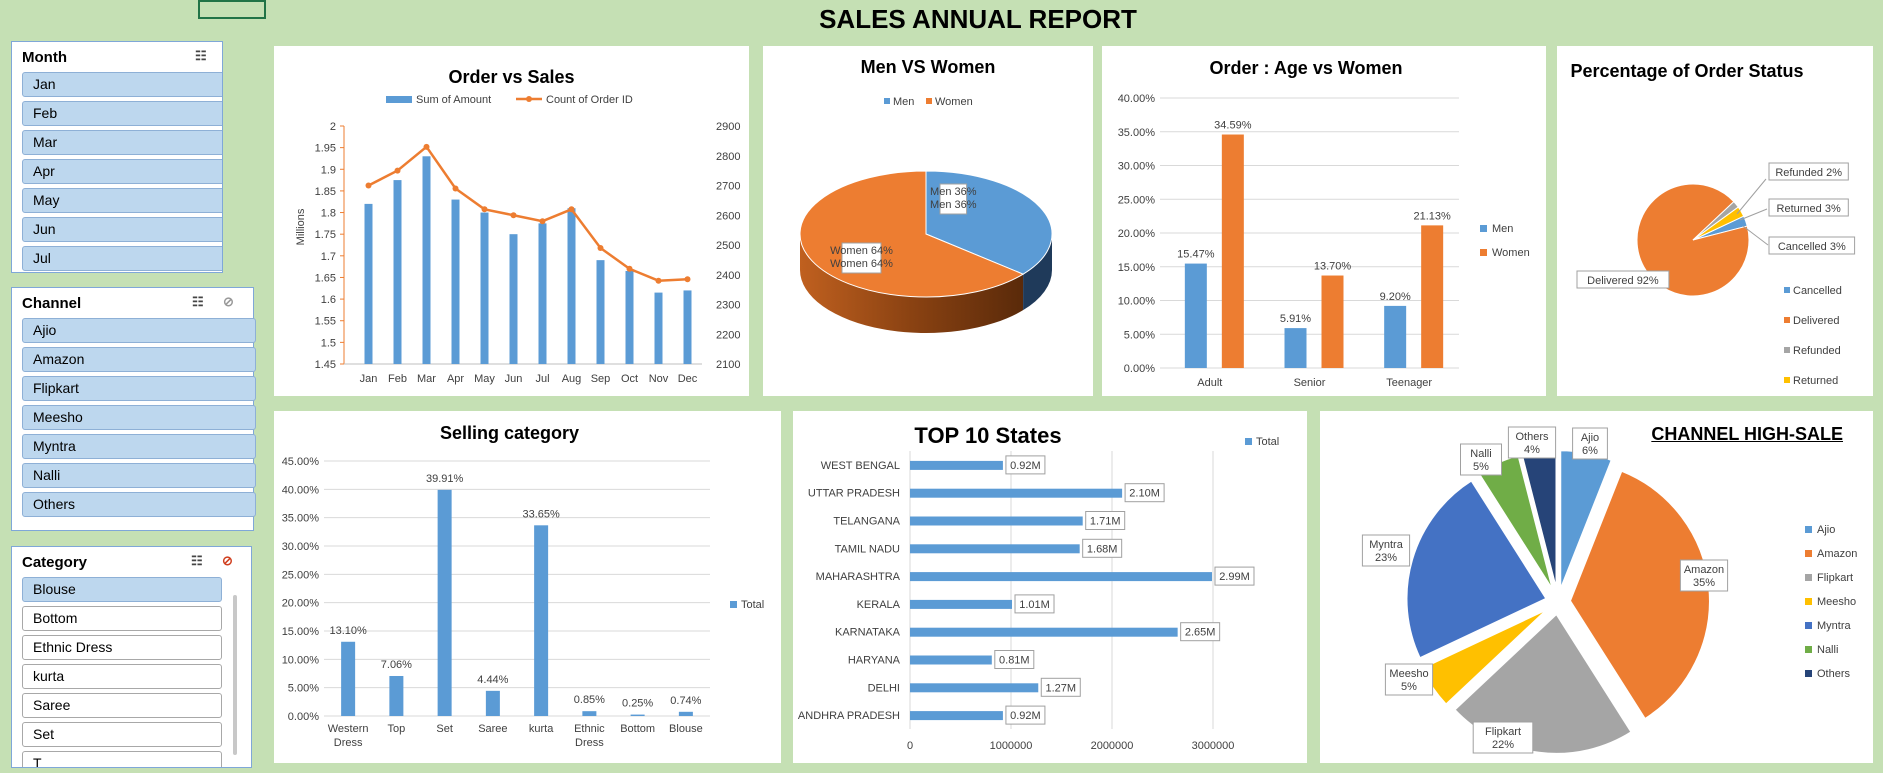 Image resolution: width=1883 pixels, height=773 pixels. Describe the element at coordinates (122, 84) in the screenshot. I see `month-slicer-item: Jan` at that location.